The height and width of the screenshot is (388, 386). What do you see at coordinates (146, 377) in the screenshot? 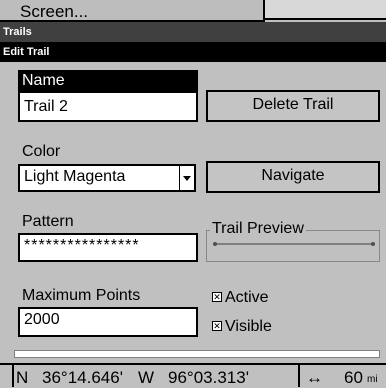
I see `longitude-hemisphere: W` at bounding box center [146, 377].